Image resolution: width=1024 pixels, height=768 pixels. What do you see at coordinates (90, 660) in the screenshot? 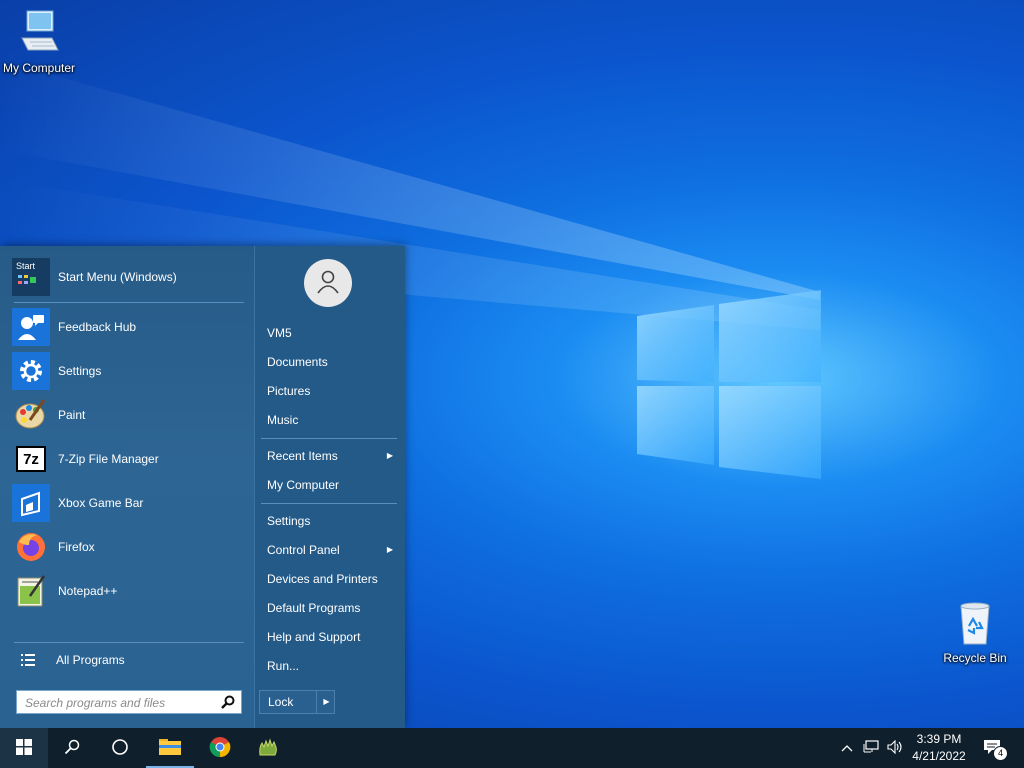
I see `all-programs-label: All Programs` at bounding box center [90, 660].